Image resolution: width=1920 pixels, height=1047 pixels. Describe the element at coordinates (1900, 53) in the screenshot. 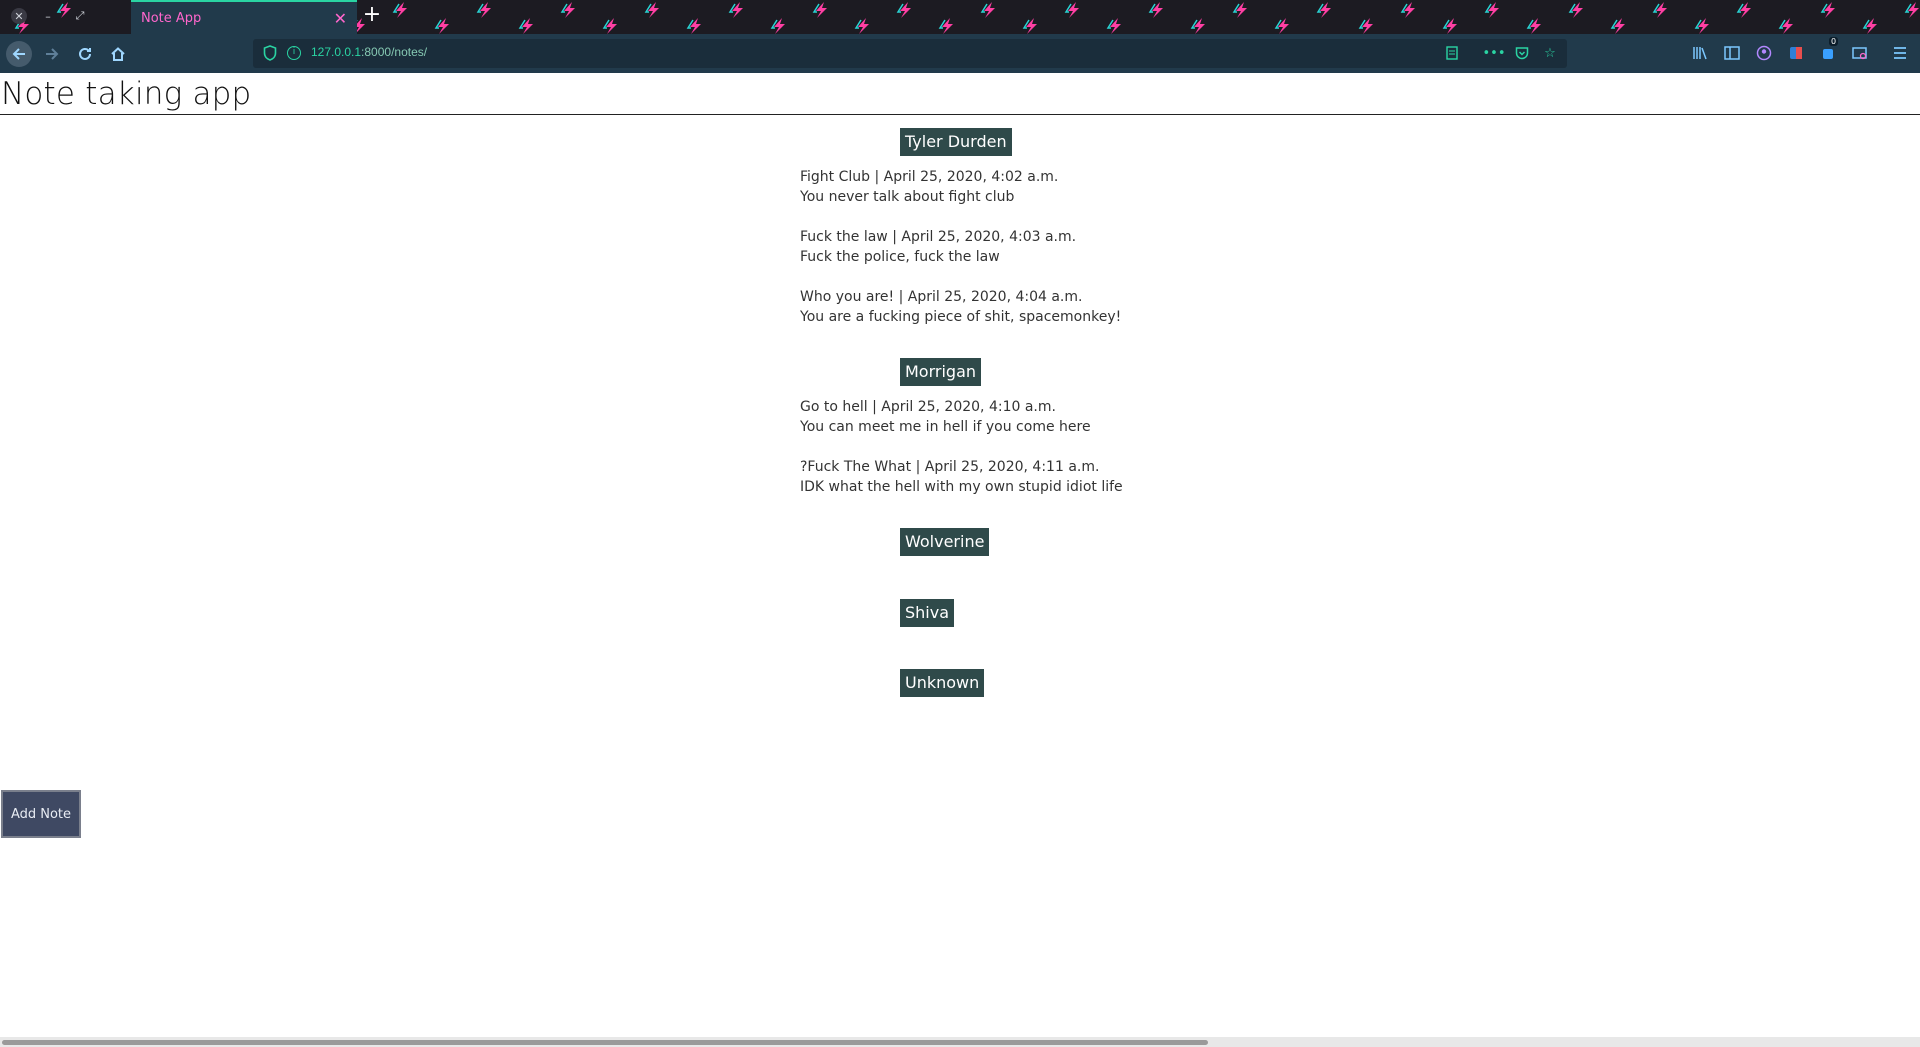

I see `hamburger-menu-icon` at that location.